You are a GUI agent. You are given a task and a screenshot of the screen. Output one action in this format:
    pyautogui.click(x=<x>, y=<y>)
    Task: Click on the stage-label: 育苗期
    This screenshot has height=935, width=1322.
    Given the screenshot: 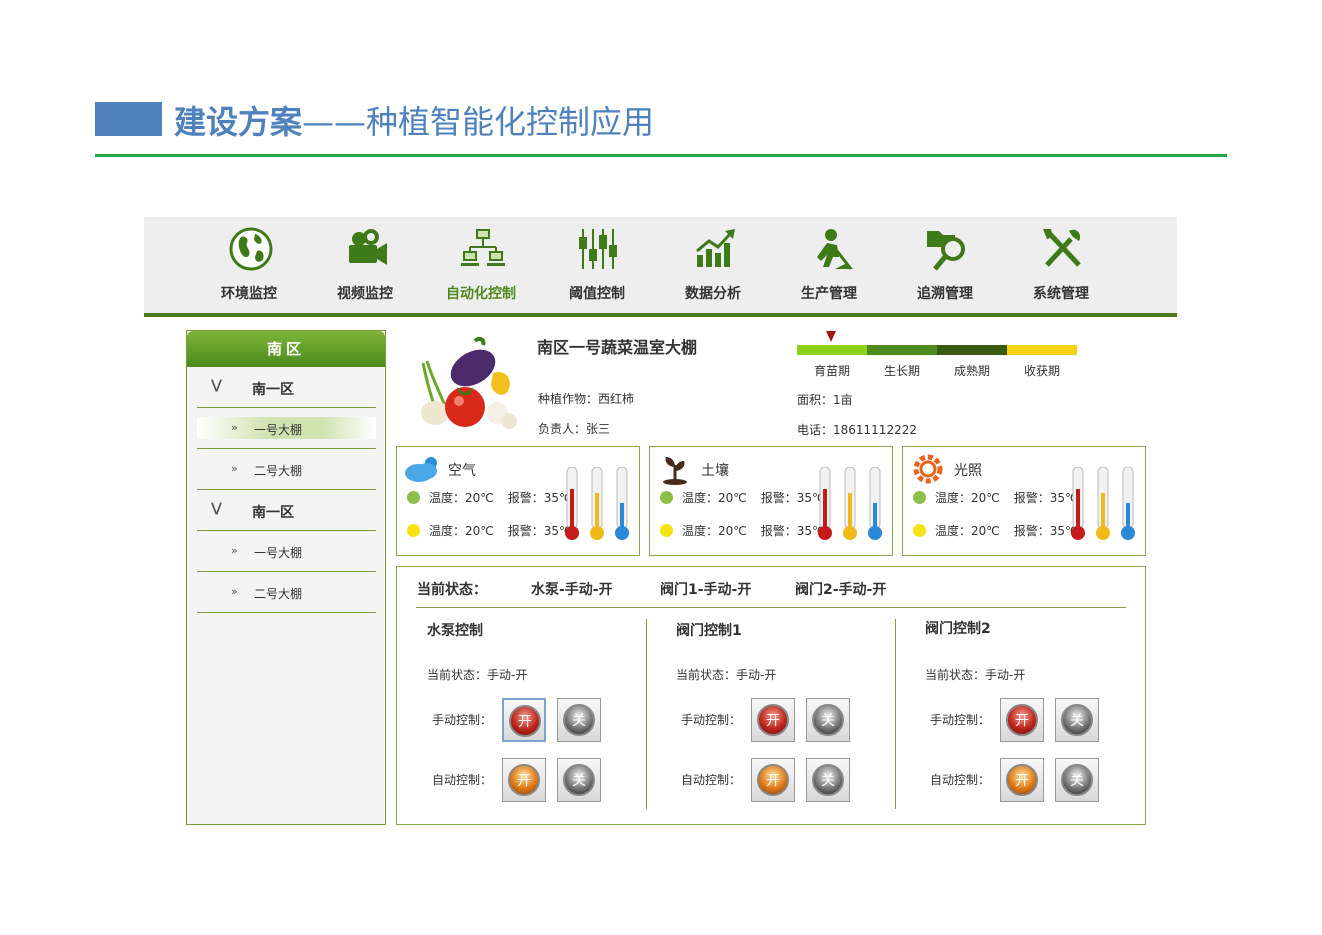 What is the action you would take?
    pyautogui.click(x=831, y=371)
    